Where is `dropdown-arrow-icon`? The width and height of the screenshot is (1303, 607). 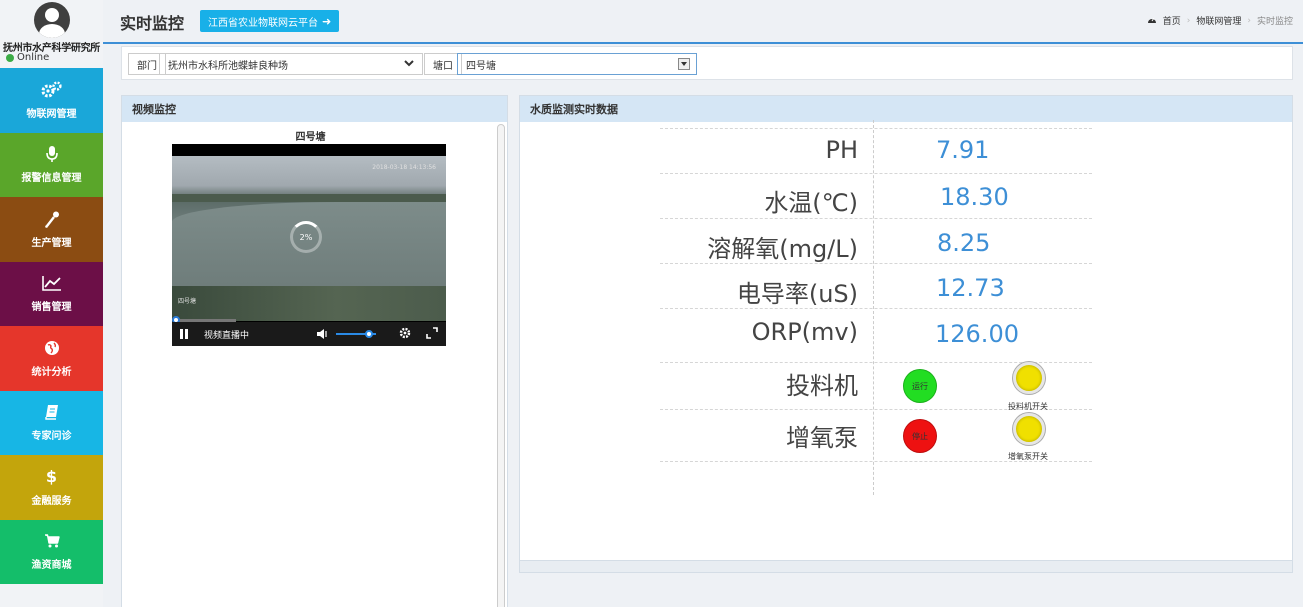 dropdown-arrow-icon is located at coordinates (684, 64).